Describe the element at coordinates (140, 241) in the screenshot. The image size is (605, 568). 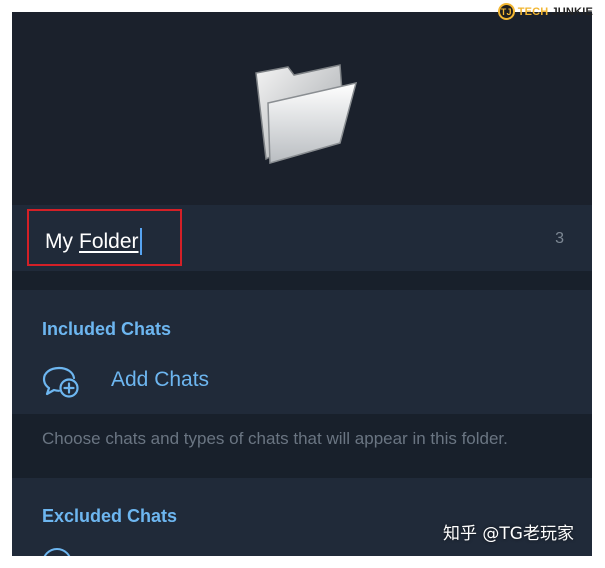
I see `text-caret` at that location.